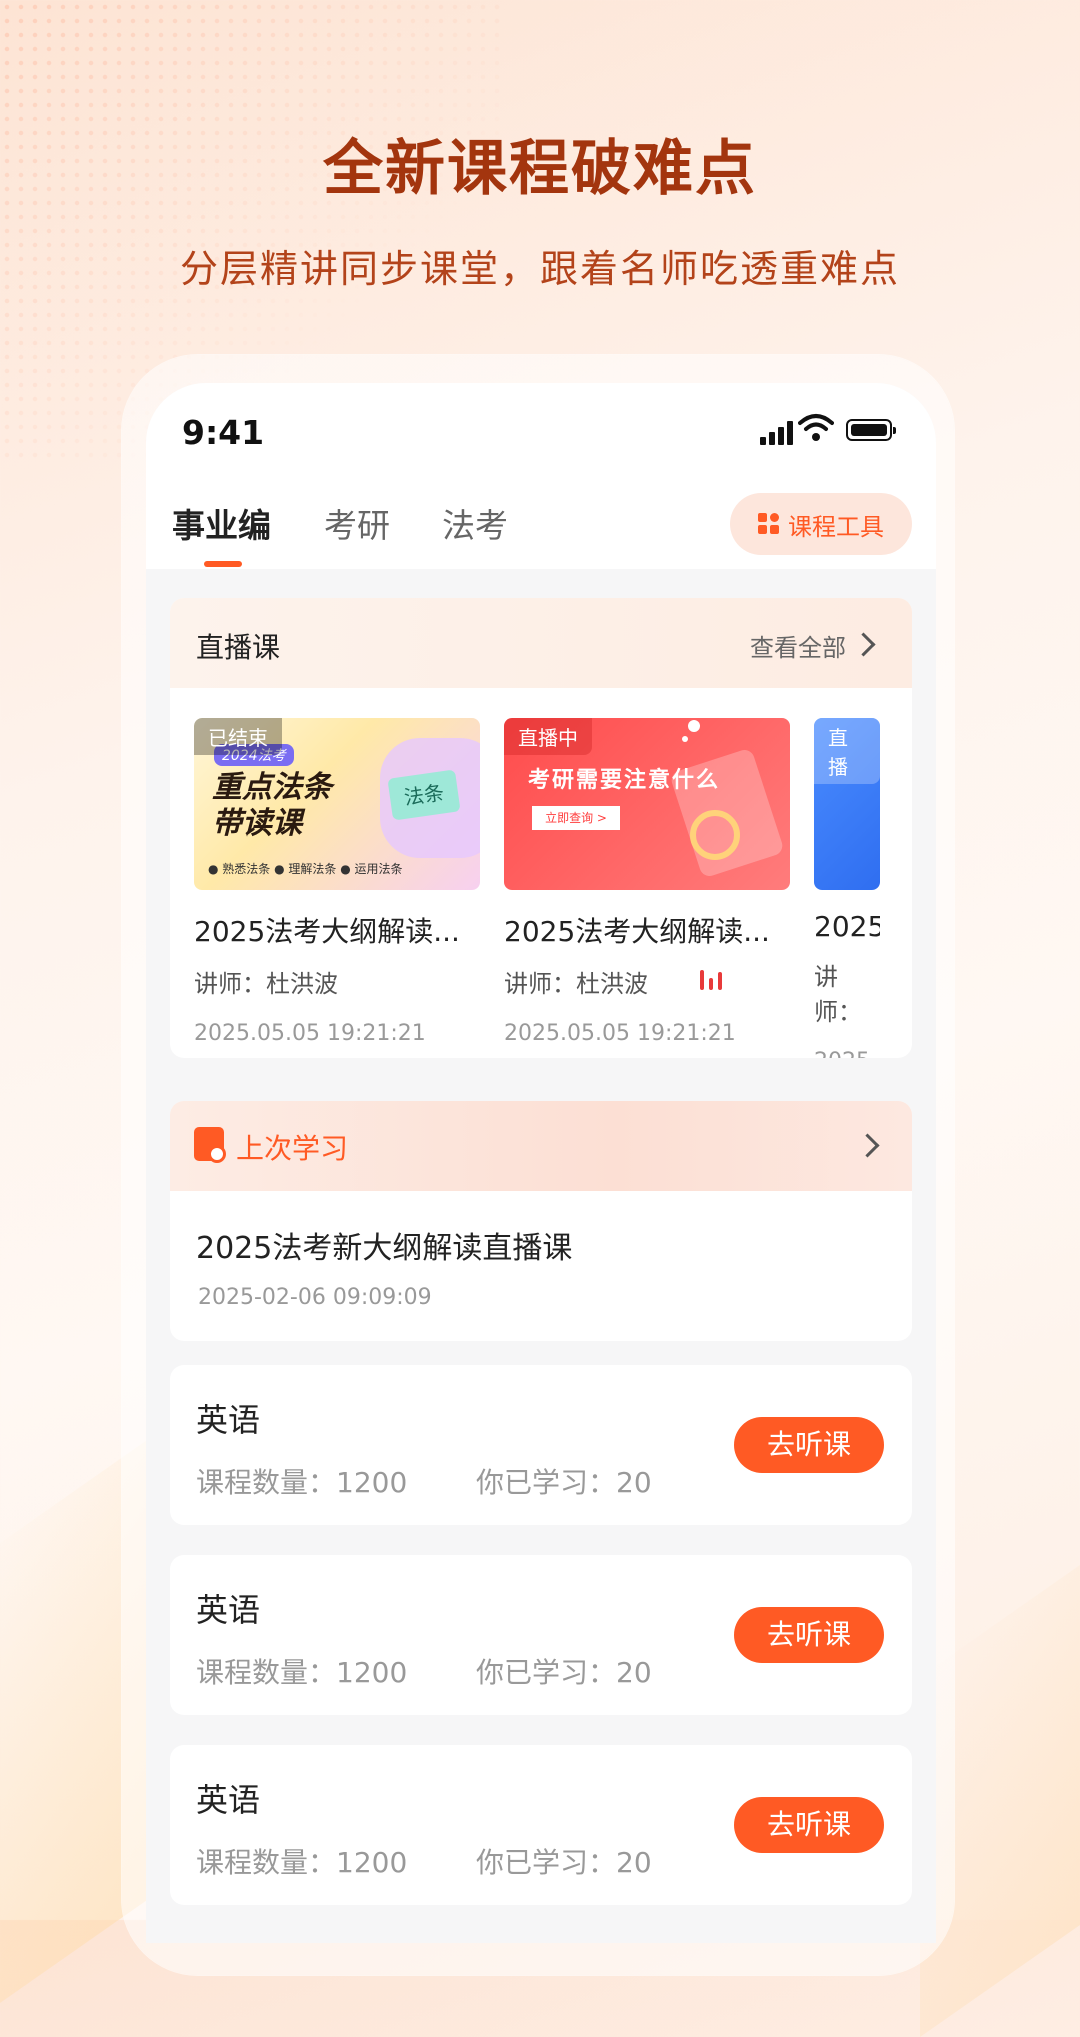 Image resolution: width=1080 pixels, height=2037 pixels. Describe the element at coordinates (238, 736) in the screenshot. I see `status-badge: 已结束` at that location.